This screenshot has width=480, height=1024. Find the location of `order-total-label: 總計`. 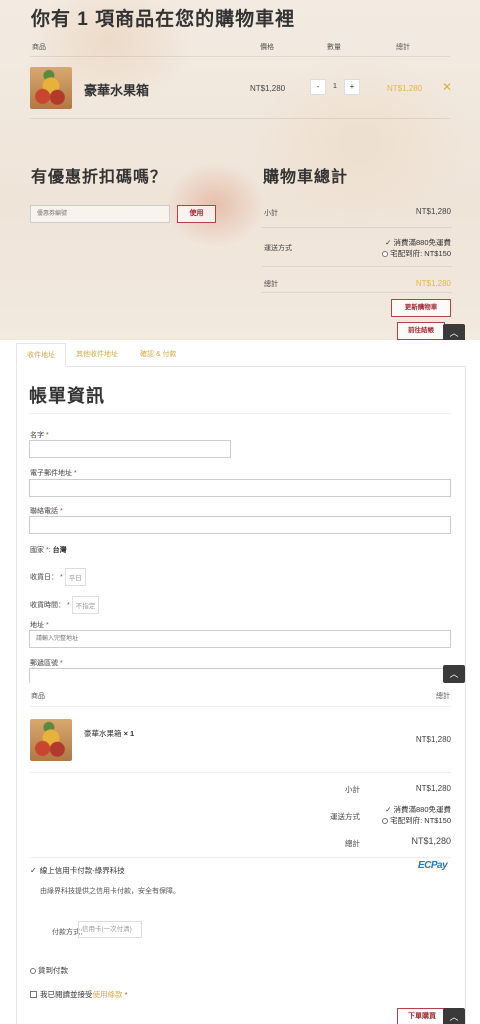

order-total-label: 總計 is located at coordinates (352, 843).